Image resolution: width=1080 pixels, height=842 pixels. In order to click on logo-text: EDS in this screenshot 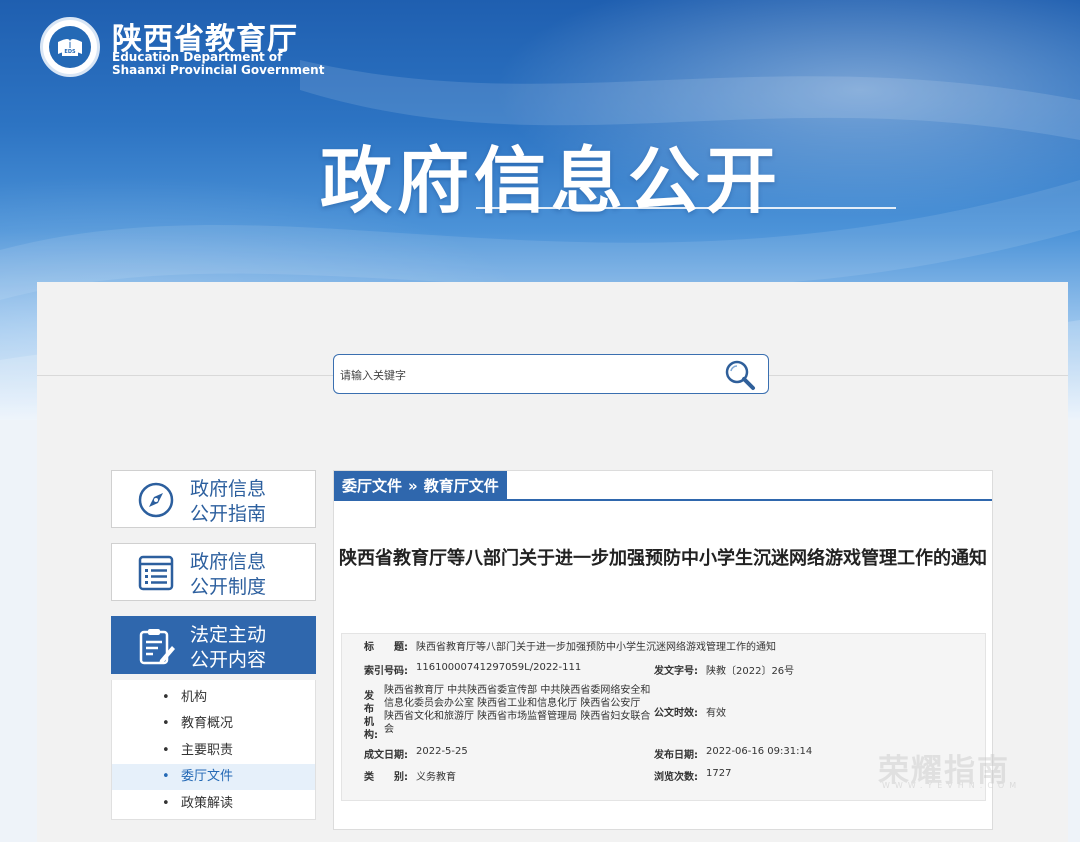, I will do `click(70, 52)`.